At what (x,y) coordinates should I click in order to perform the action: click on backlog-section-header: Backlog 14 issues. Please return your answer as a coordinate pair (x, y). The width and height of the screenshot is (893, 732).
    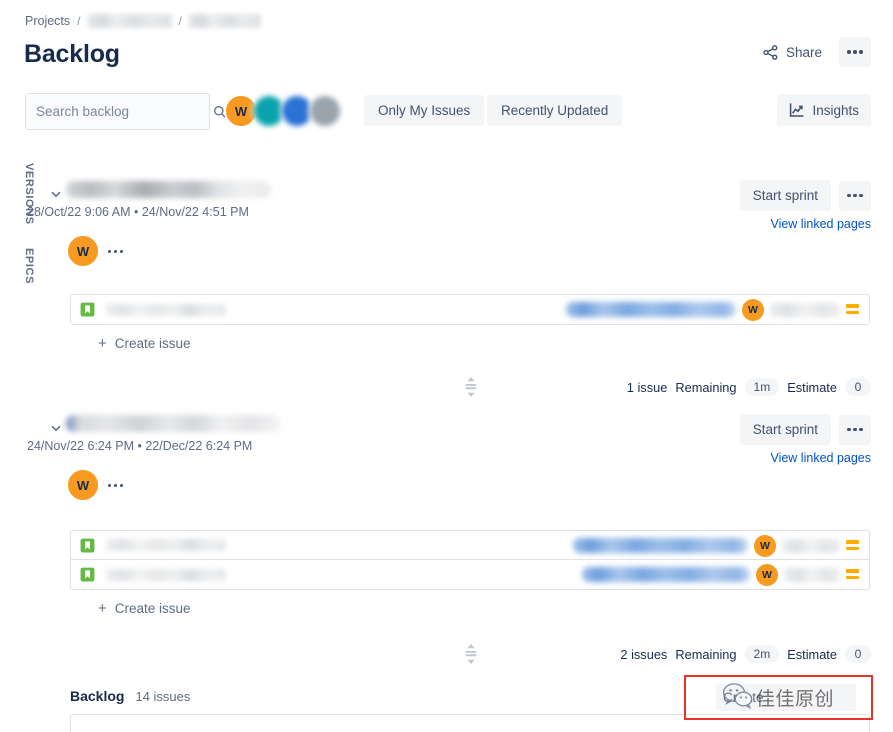
    Looking at the image, I should click on (130, 696).